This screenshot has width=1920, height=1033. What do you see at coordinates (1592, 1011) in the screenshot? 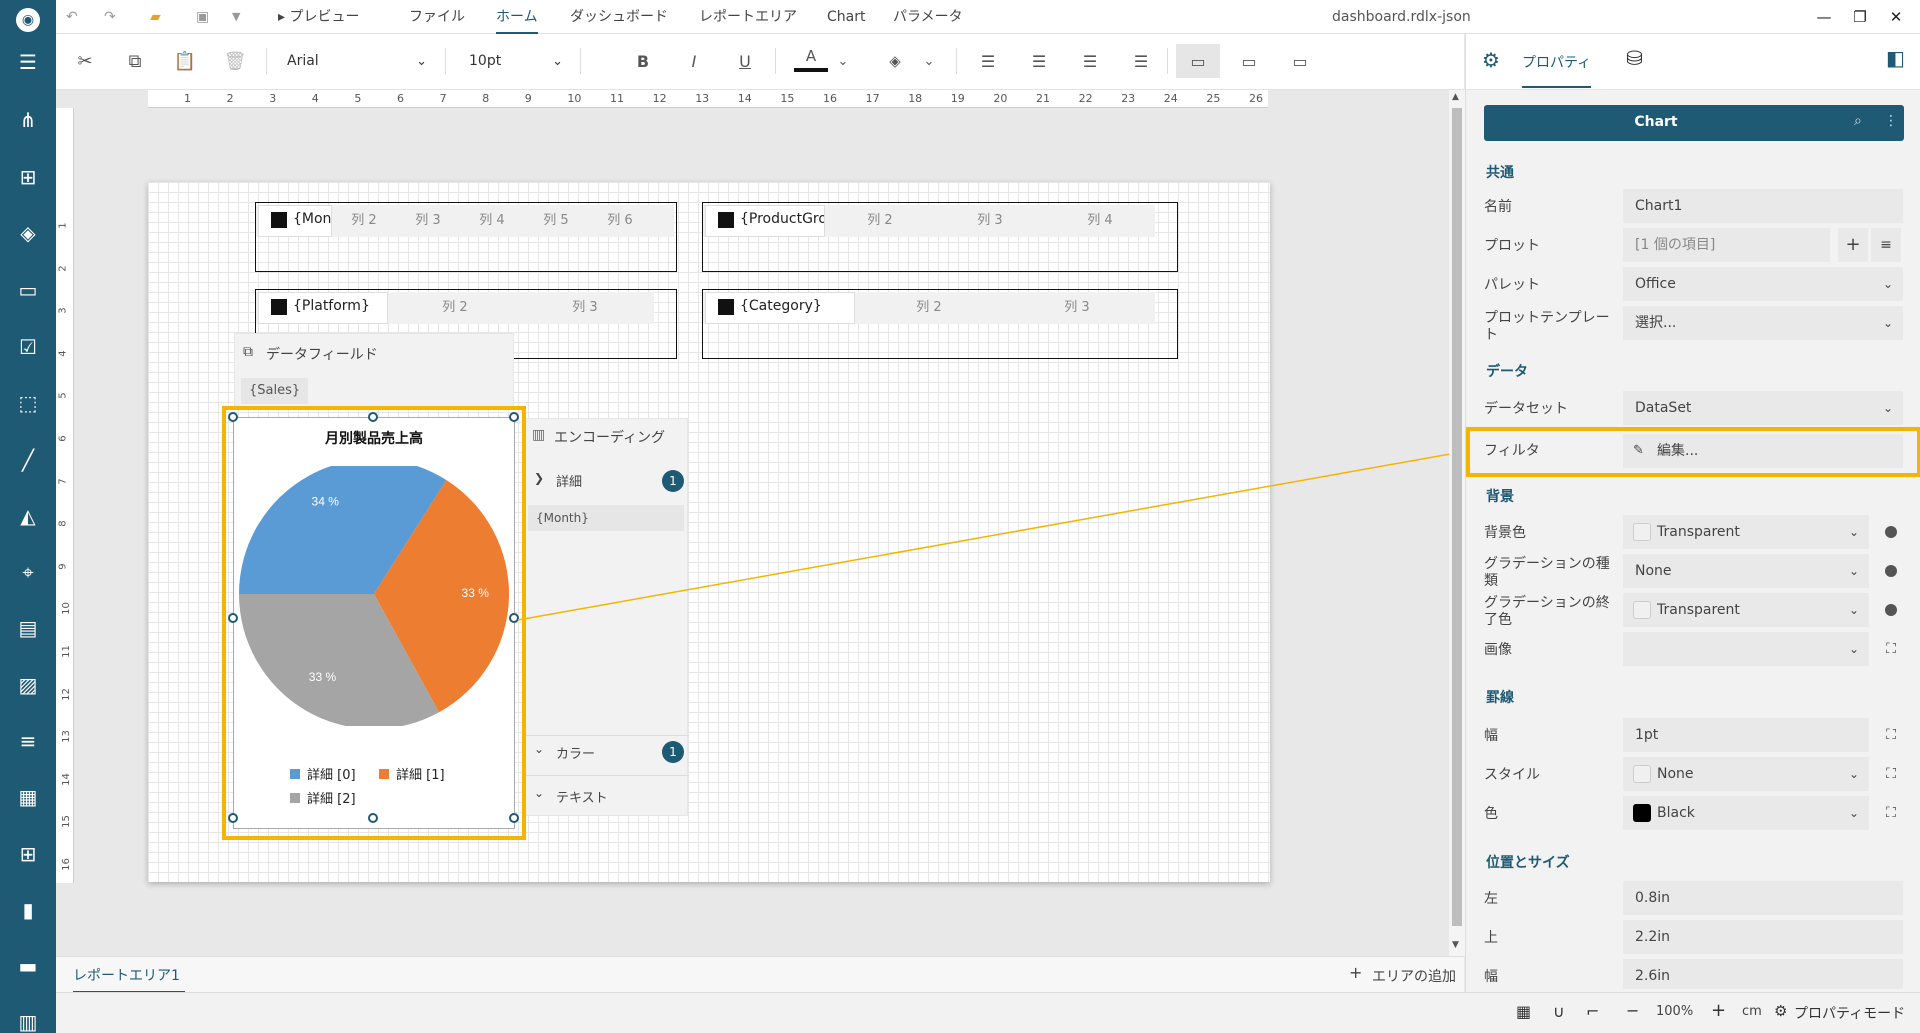
I see `ruler-icon: ⌐` at bounding box center [1592, 1011].